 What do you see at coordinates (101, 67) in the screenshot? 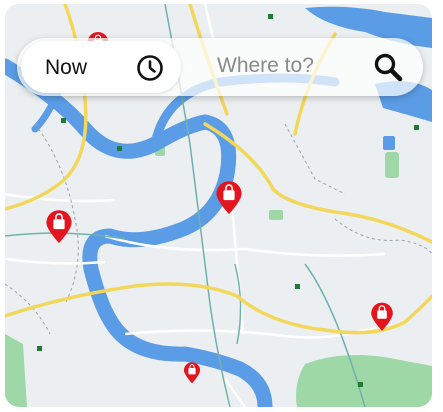
I see `time-selector-button: Now` at bounding box center [101, 67].